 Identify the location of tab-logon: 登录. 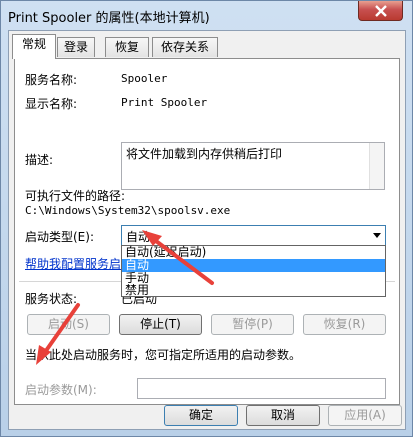
(76, 47).